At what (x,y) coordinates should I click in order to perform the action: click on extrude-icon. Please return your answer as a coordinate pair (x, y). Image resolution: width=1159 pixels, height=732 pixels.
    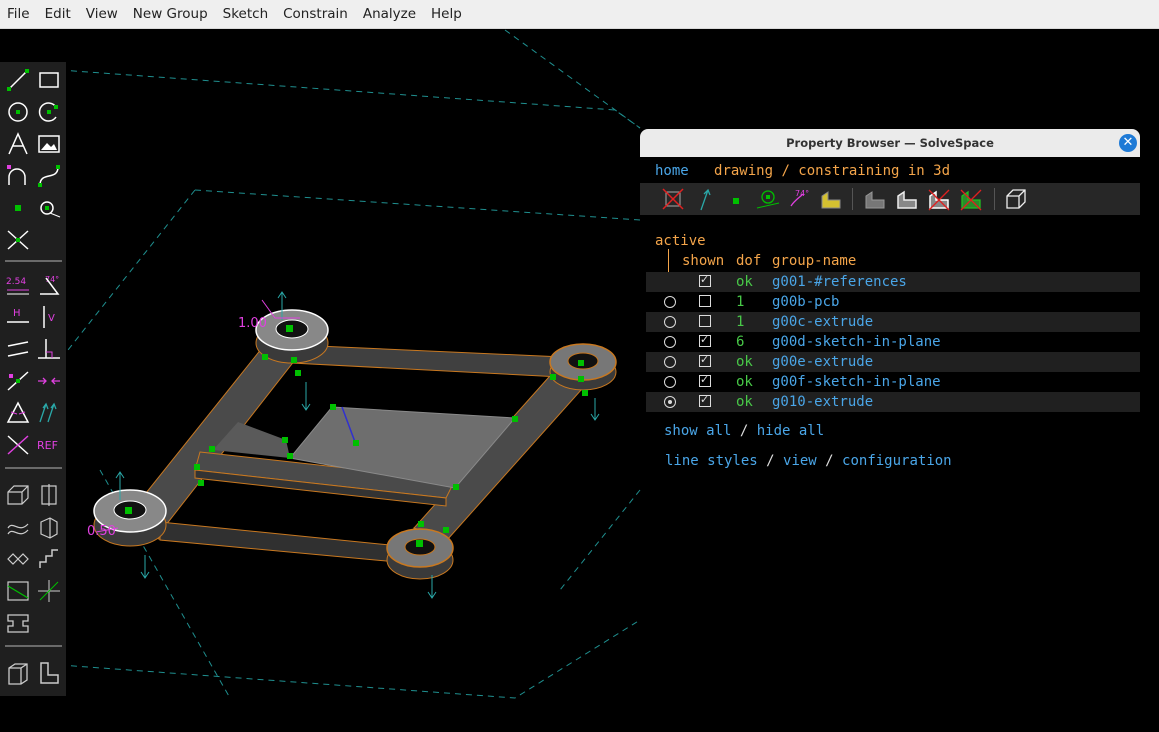
    Looking at the image, I should click on (18, 495).